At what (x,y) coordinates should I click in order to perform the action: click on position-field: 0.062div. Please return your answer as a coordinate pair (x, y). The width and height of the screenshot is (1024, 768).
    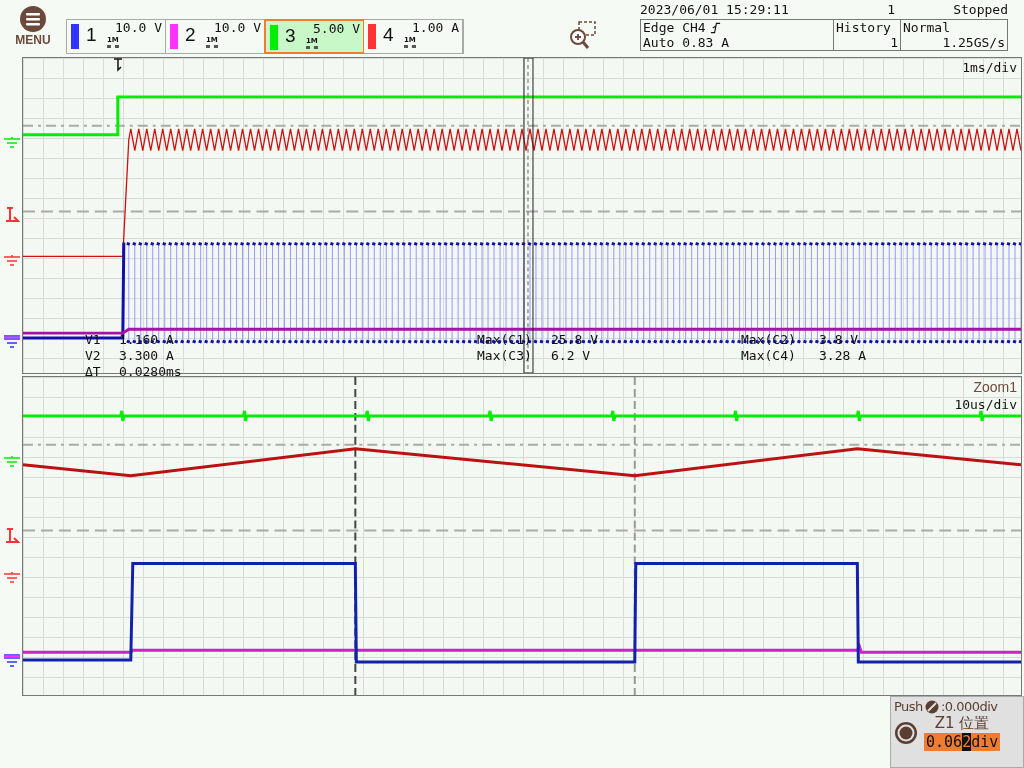
    Looking at the image, I should click on (962, 742).